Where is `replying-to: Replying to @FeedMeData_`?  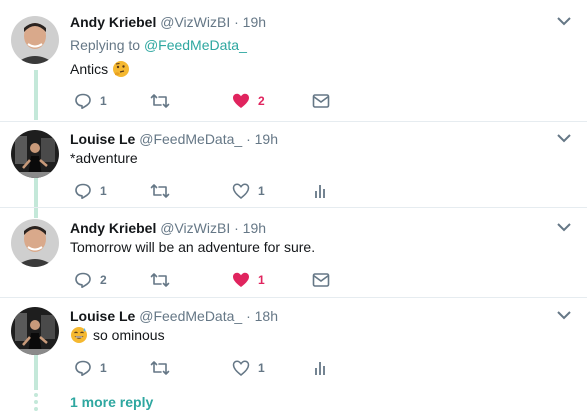 replying-to: Replying to @FeedMeData_ is located at coordinates (158, 45).